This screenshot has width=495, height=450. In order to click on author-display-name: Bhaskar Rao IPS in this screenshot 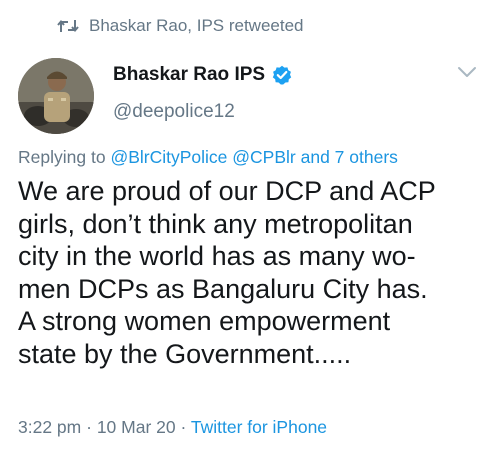, I will do `click(189, 75)`.